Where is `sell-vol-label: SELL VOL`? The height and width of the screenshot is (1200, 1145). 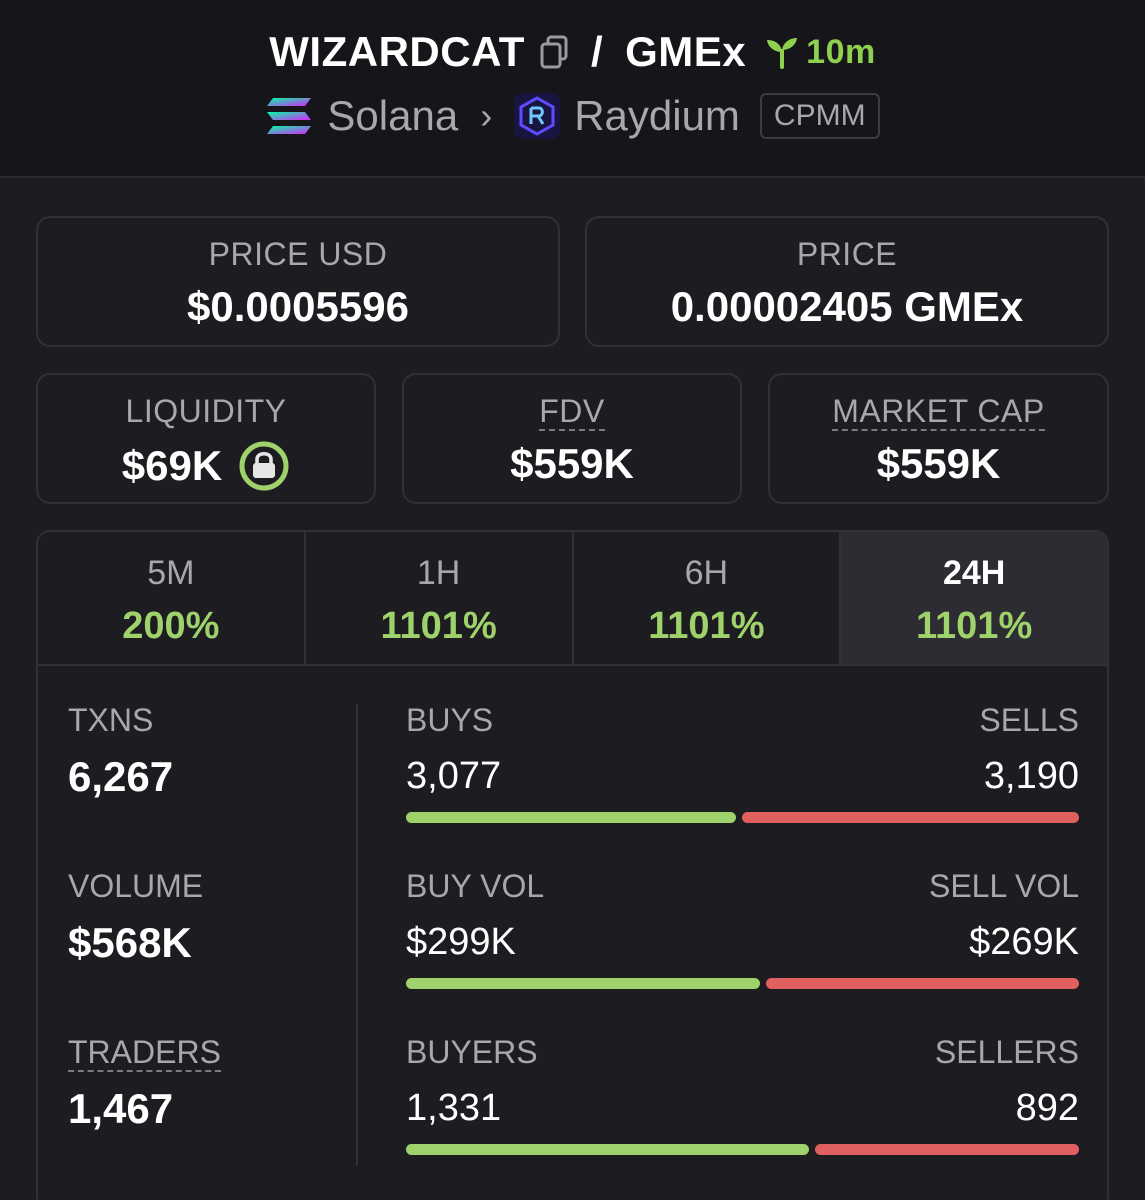
sell-vol-label: SELL VOL is located at coordinates (1003, 886).